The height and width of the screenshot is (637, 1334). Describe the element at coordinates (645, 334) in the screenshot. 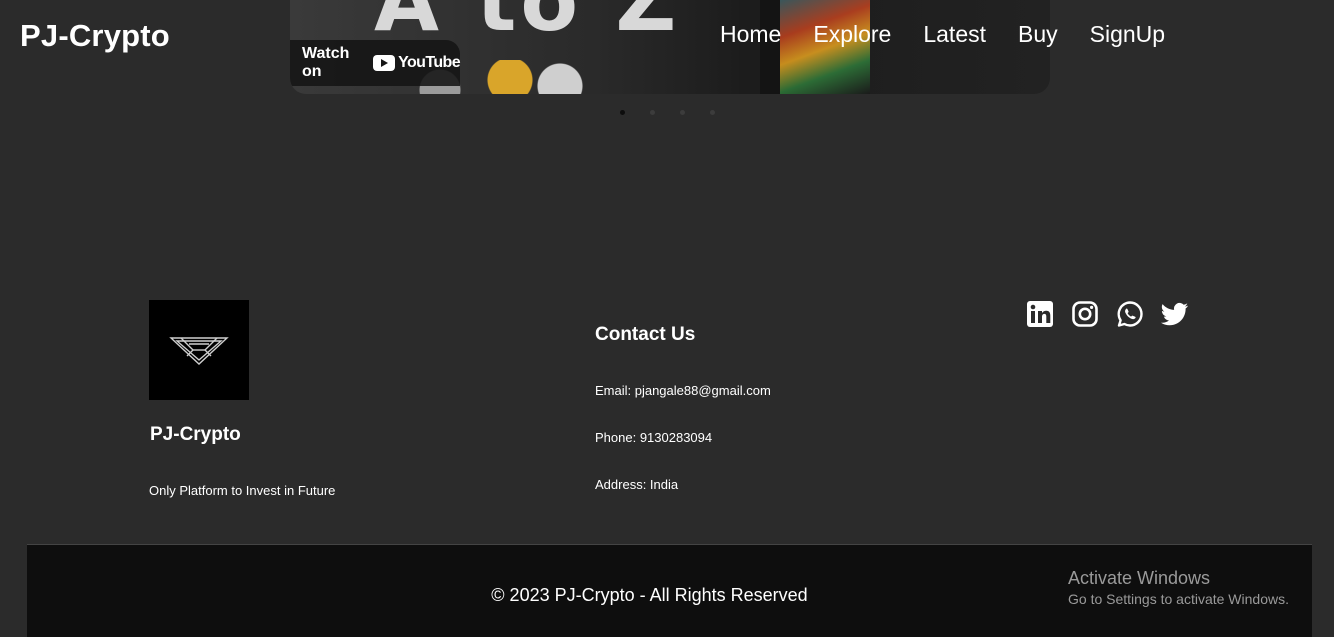

I see `contact-title: Contact Us` at that location.